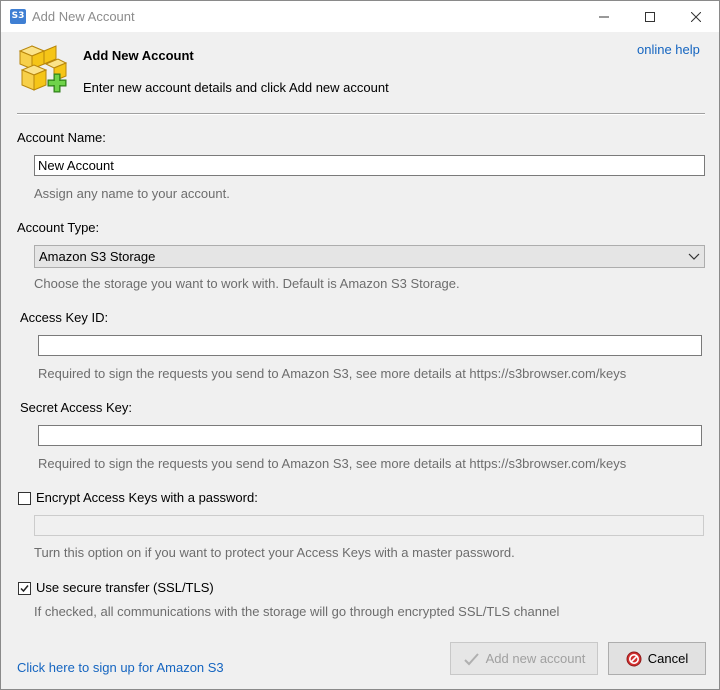  I want to click on account-type-selected: Amazon S3 Storage, so click(97, 256).